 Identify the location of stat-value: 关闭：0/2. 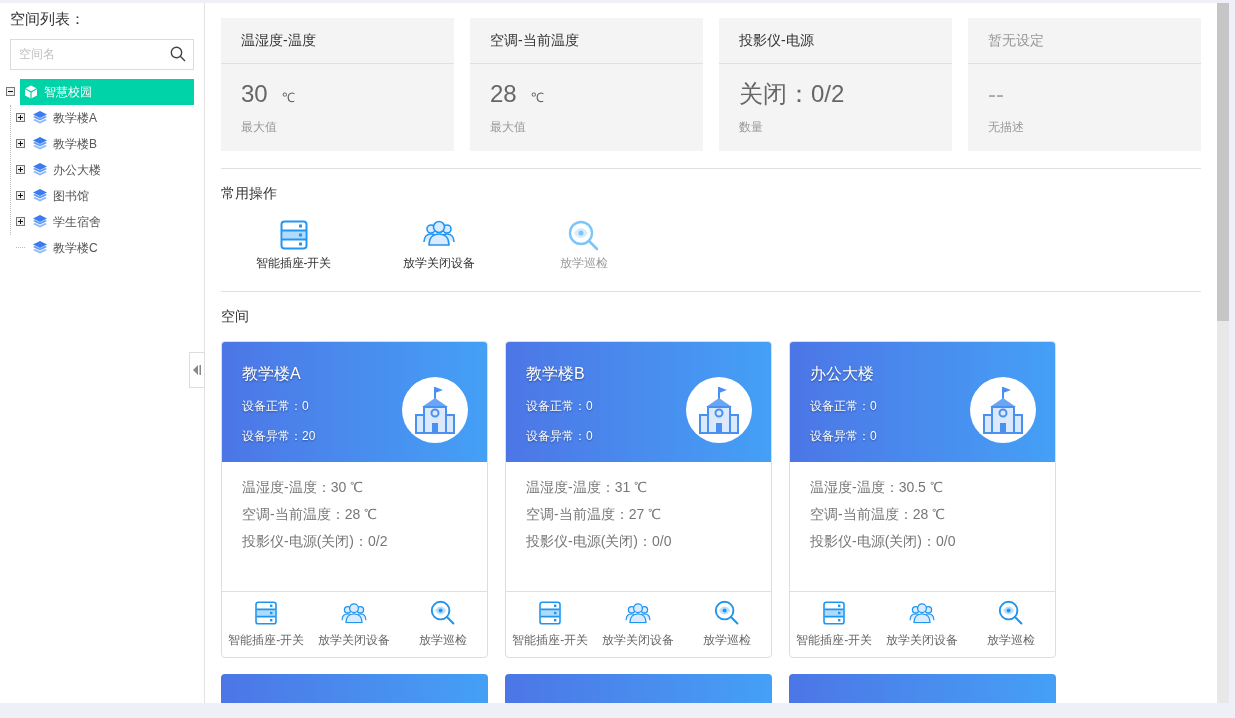
(792, 94).